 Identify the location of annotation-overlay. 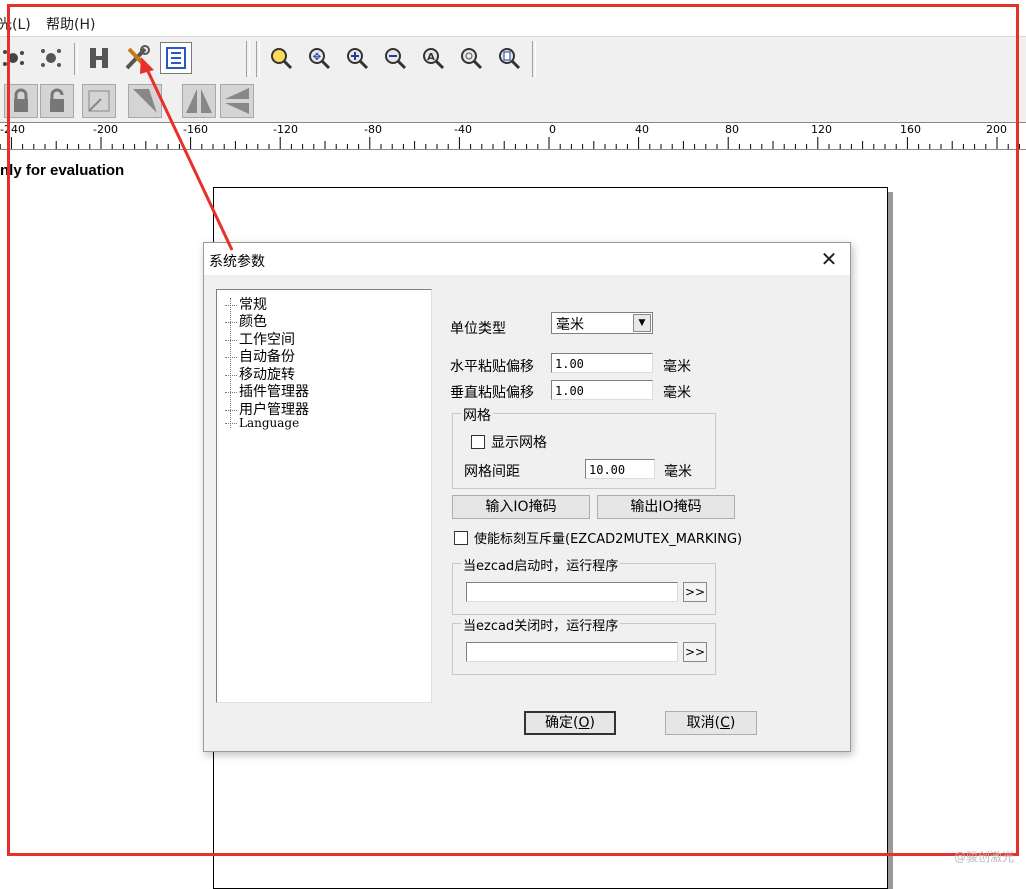
(187, 154).